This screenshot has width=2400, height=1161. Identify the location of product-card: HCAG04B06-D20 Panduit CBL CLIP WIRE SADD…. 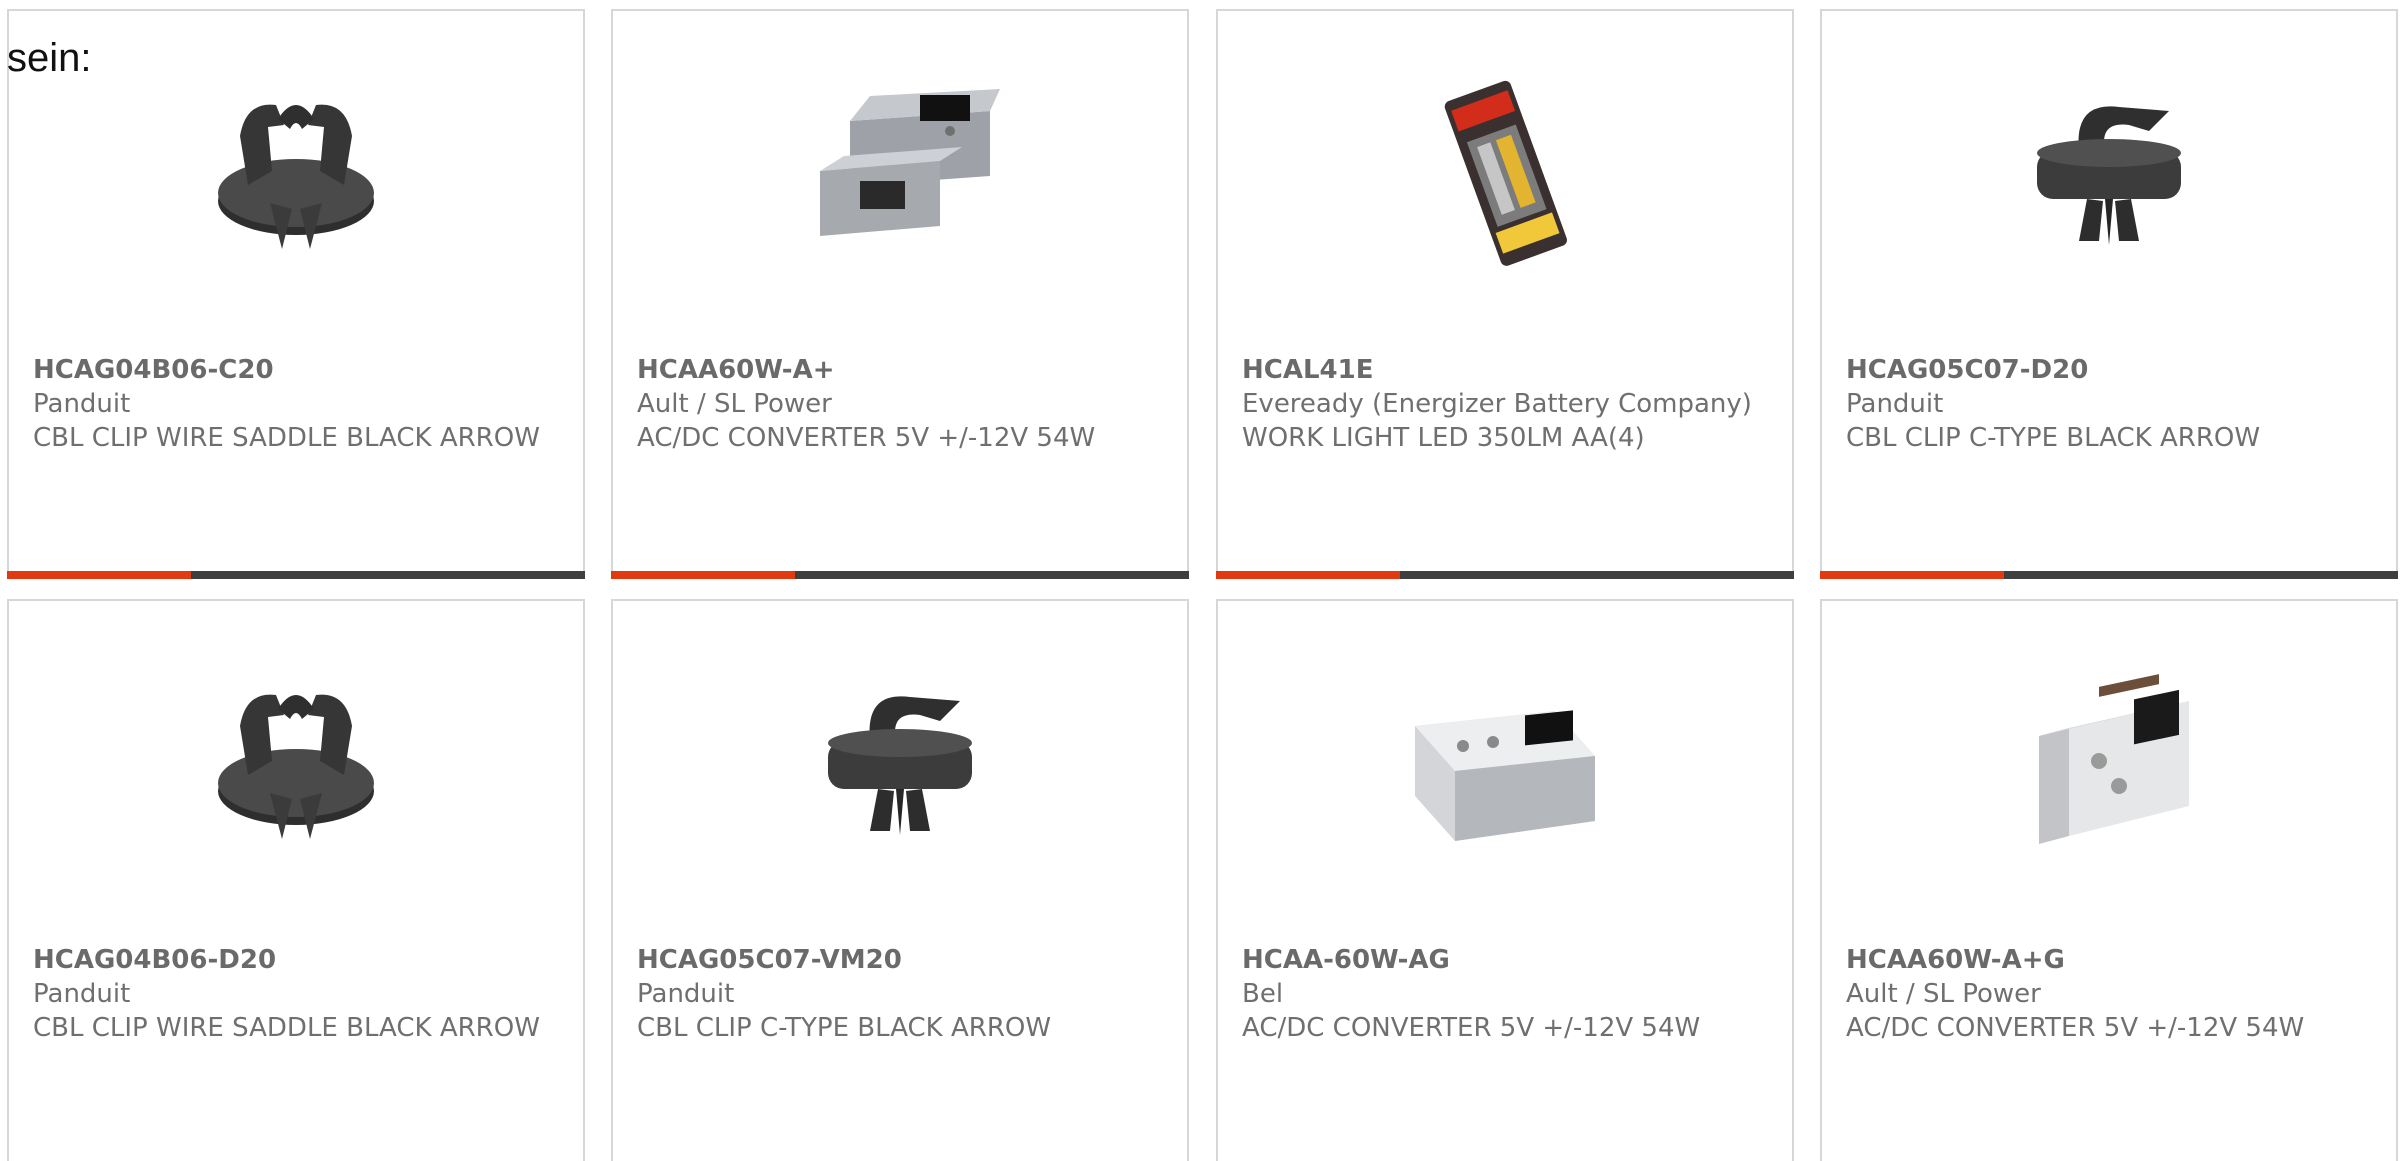
(296, 880).